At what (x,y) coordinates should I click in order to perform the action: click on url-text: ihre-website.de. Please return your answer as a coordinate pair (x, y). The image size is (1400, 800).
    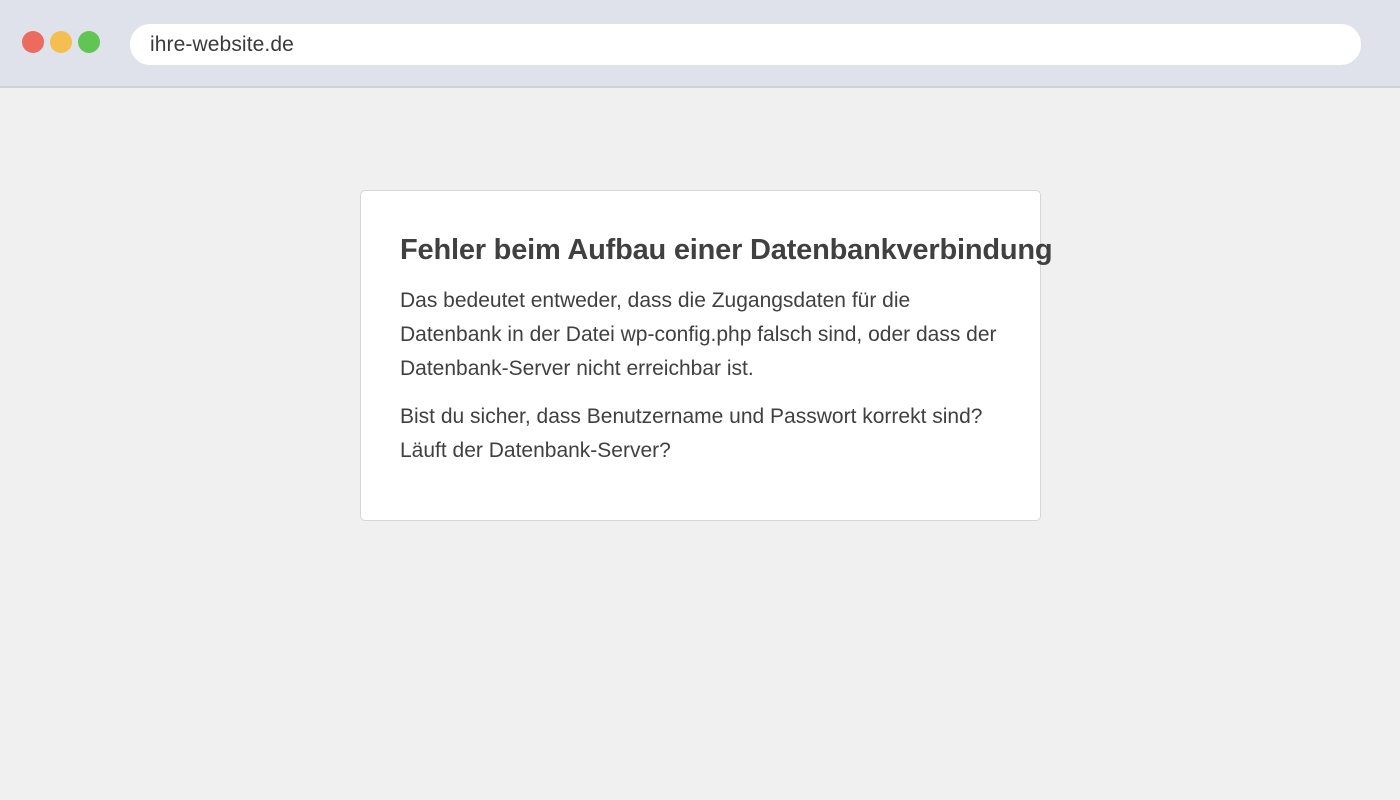
    Looking at the image, I should click on (222, 44).